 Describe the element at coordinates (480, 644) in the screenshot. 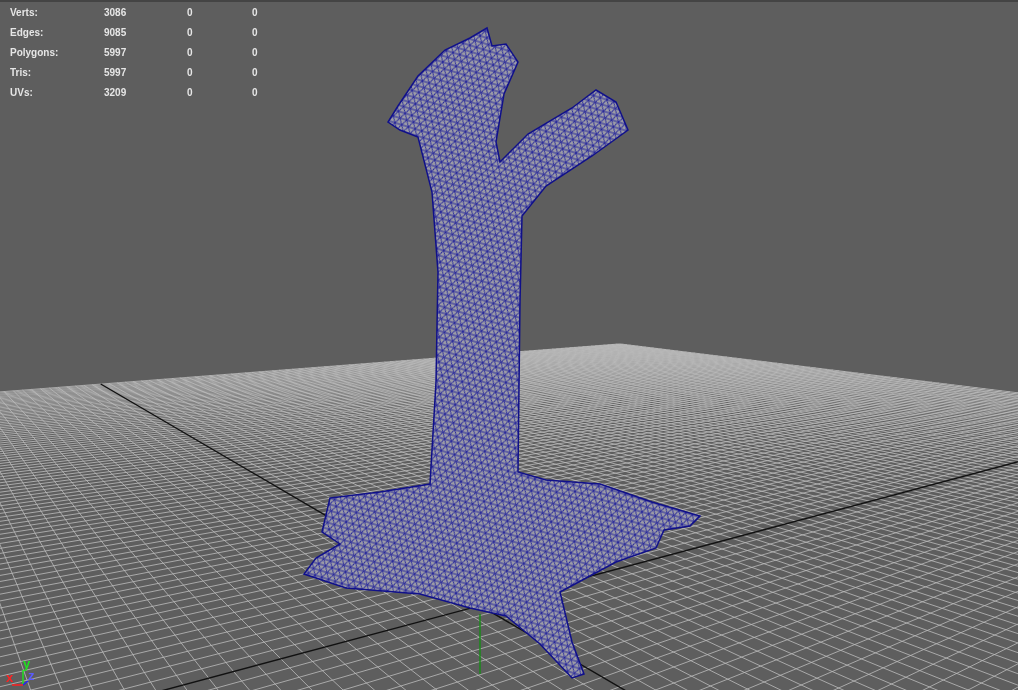

I see `y-axis-line` at that location.